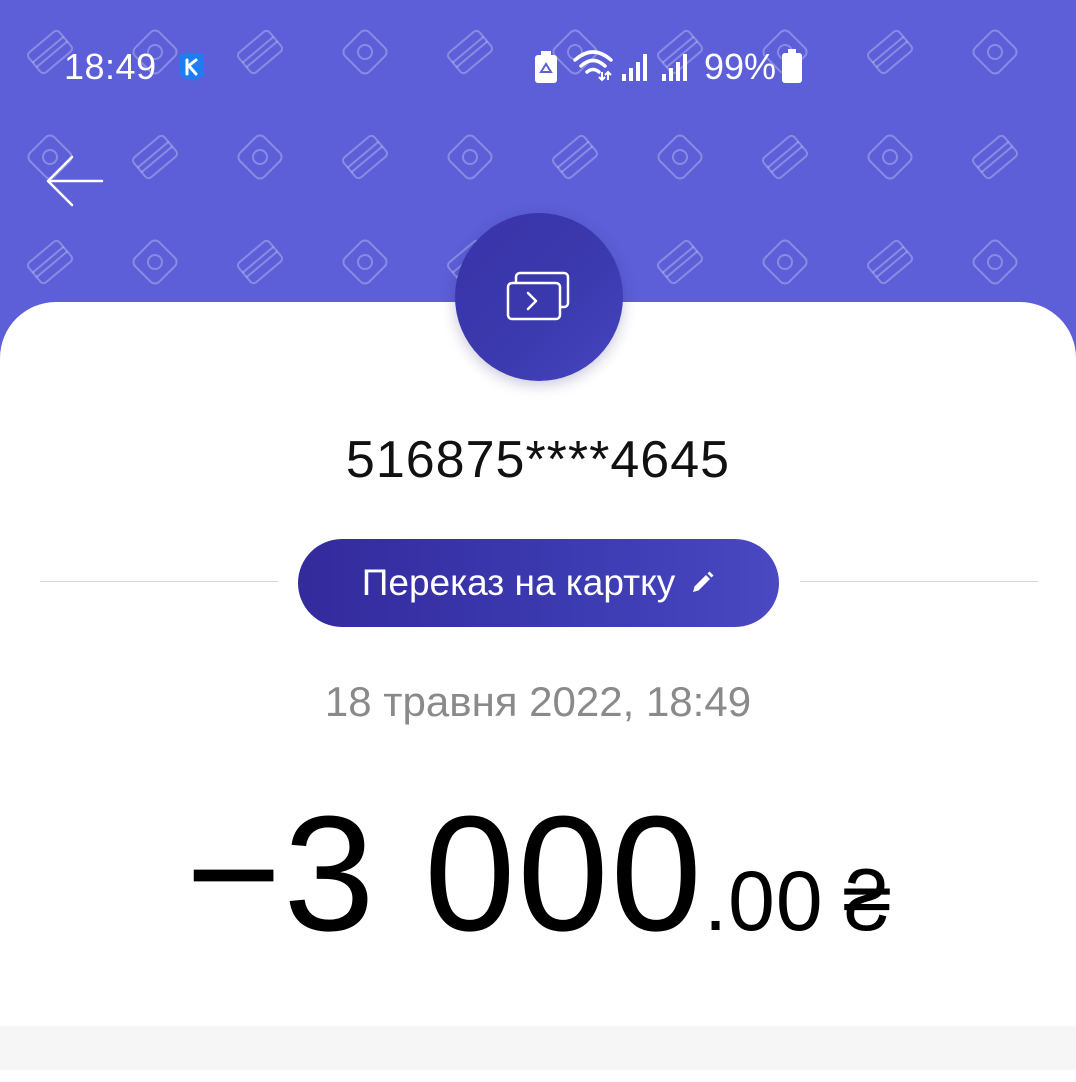 The image size is (1076, 1082). Describe the element at coordinates (703, 581) in the screenshot. I see `pencil-icon` at that location.